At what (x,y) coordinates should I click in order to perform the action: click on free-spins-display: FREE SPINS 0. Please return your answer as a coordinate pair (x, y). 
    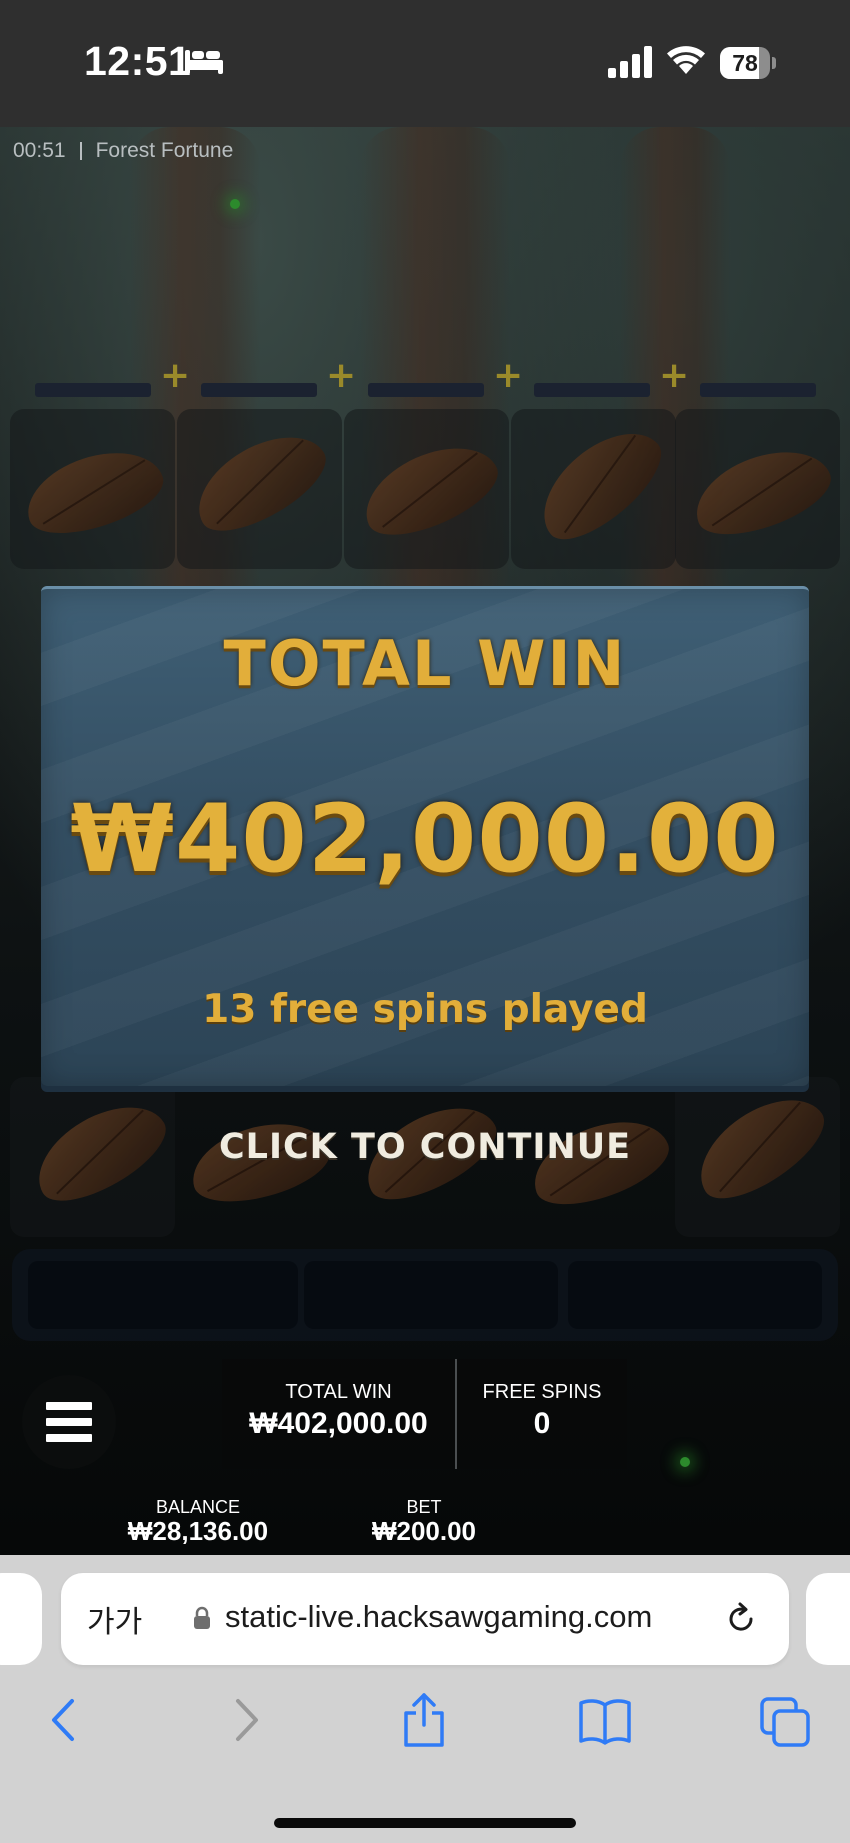
    Looking at the image, I should click on (542, 1414).